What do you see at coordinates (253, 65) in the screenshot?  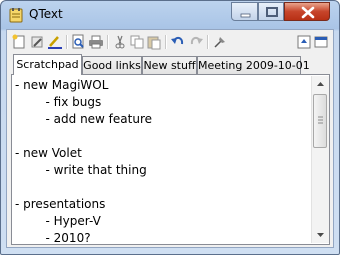 I see `tab-meeting: Meeting 2009-10-01` at bounding box center [253, 65].